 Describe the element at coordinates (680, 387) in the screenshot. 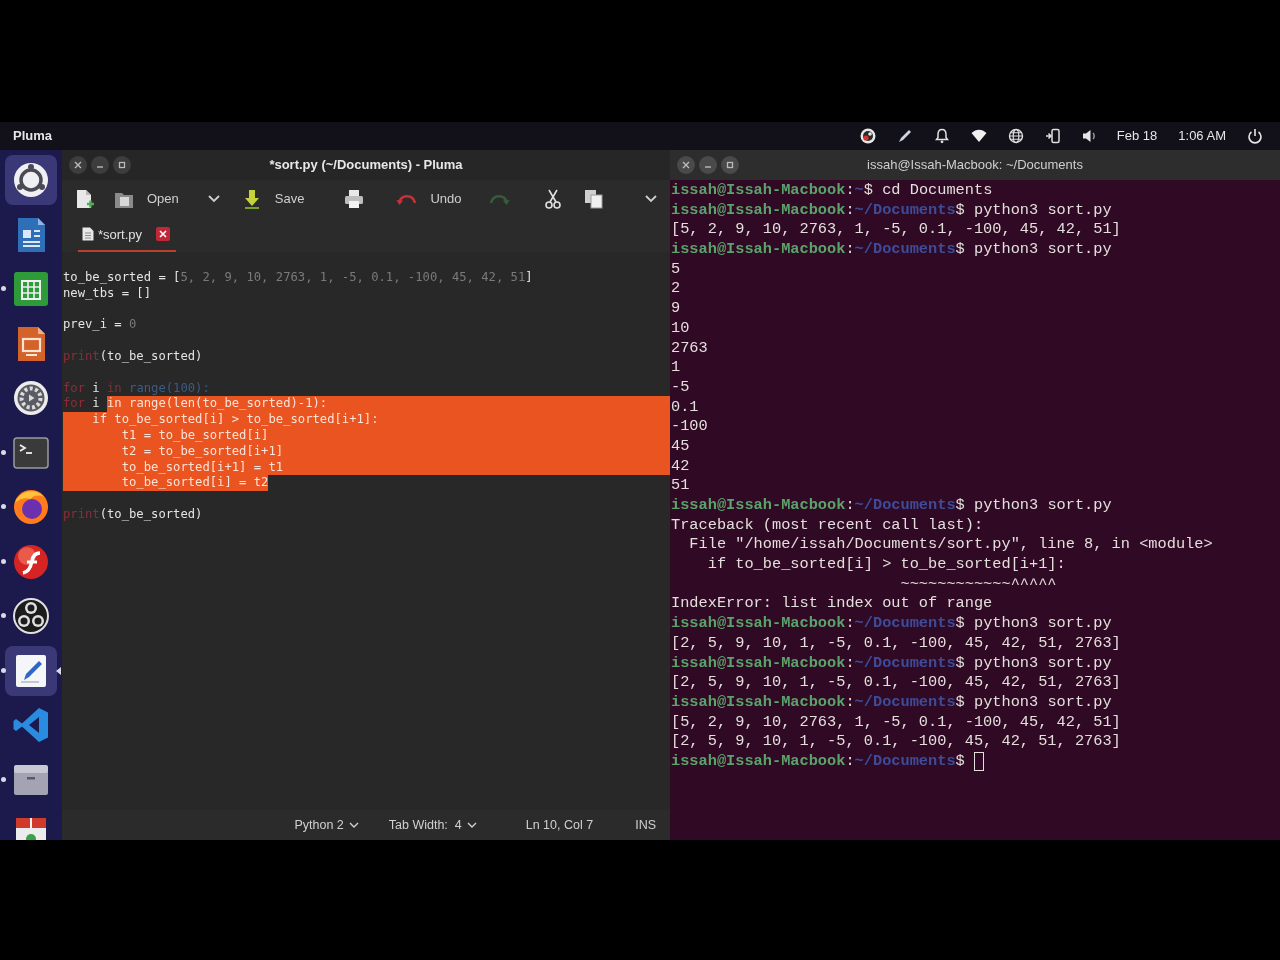

I see `output-text: -5` at that location.